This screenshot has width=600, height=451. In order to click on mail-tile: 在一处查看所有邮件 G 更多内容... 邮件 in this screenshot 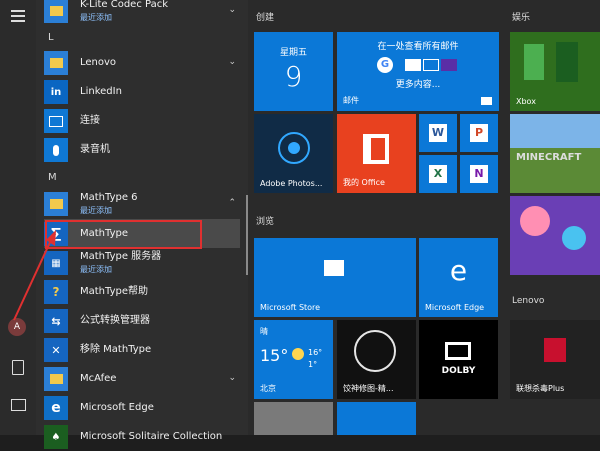, I will do `click(418, 71)`.